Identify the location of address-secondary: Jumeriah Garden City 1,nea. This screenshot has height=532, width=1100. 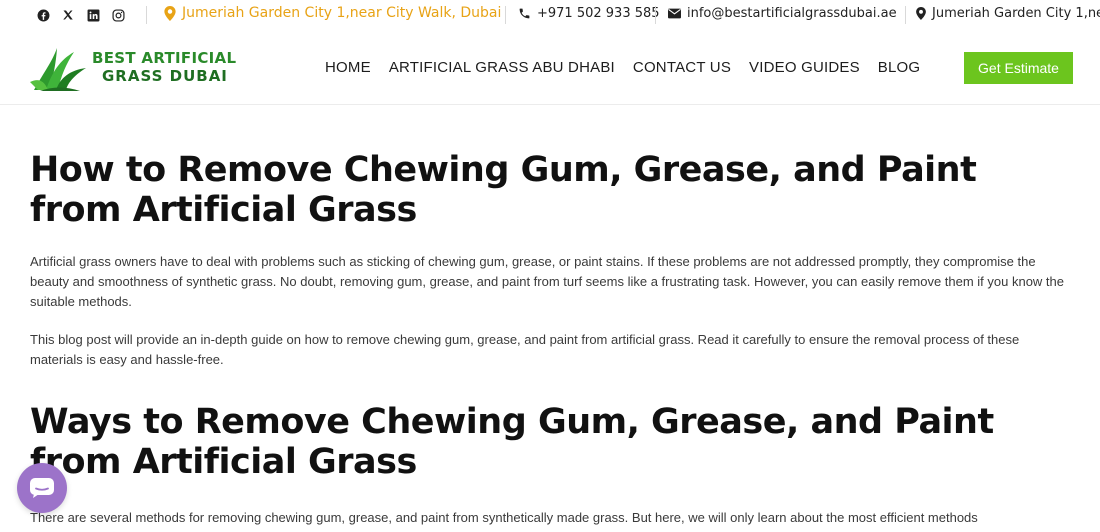
(1008, 13).